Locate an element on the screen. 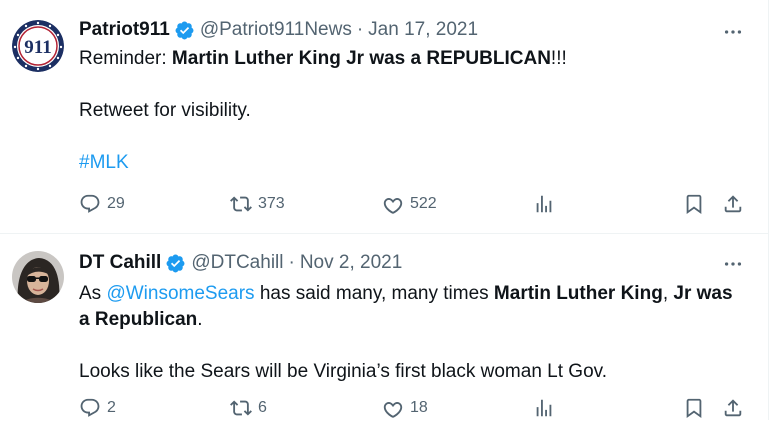 The height and width of the screenshot is (423, 783). avatar: 911 is located at coordinates (38, 46).